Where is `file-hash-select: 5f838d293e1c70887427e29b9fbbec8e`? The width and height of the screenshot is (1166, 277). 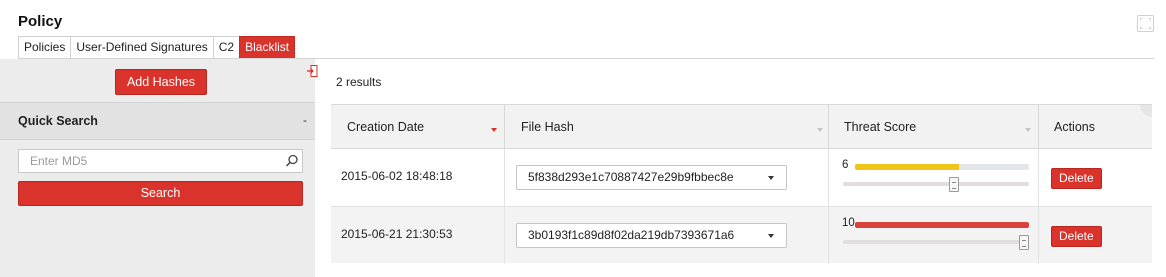 file-hash-select: 5f838d293e1c70887427e29b9fbbec8e is located at coordinates (651, 177).